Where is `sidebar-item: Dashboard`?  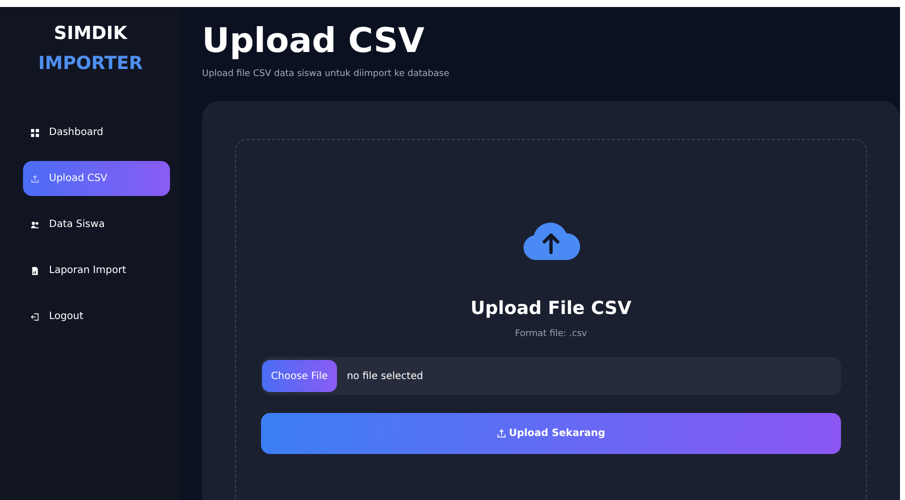 sidebar-item: Dashboard is located at coordinates (96, 132).